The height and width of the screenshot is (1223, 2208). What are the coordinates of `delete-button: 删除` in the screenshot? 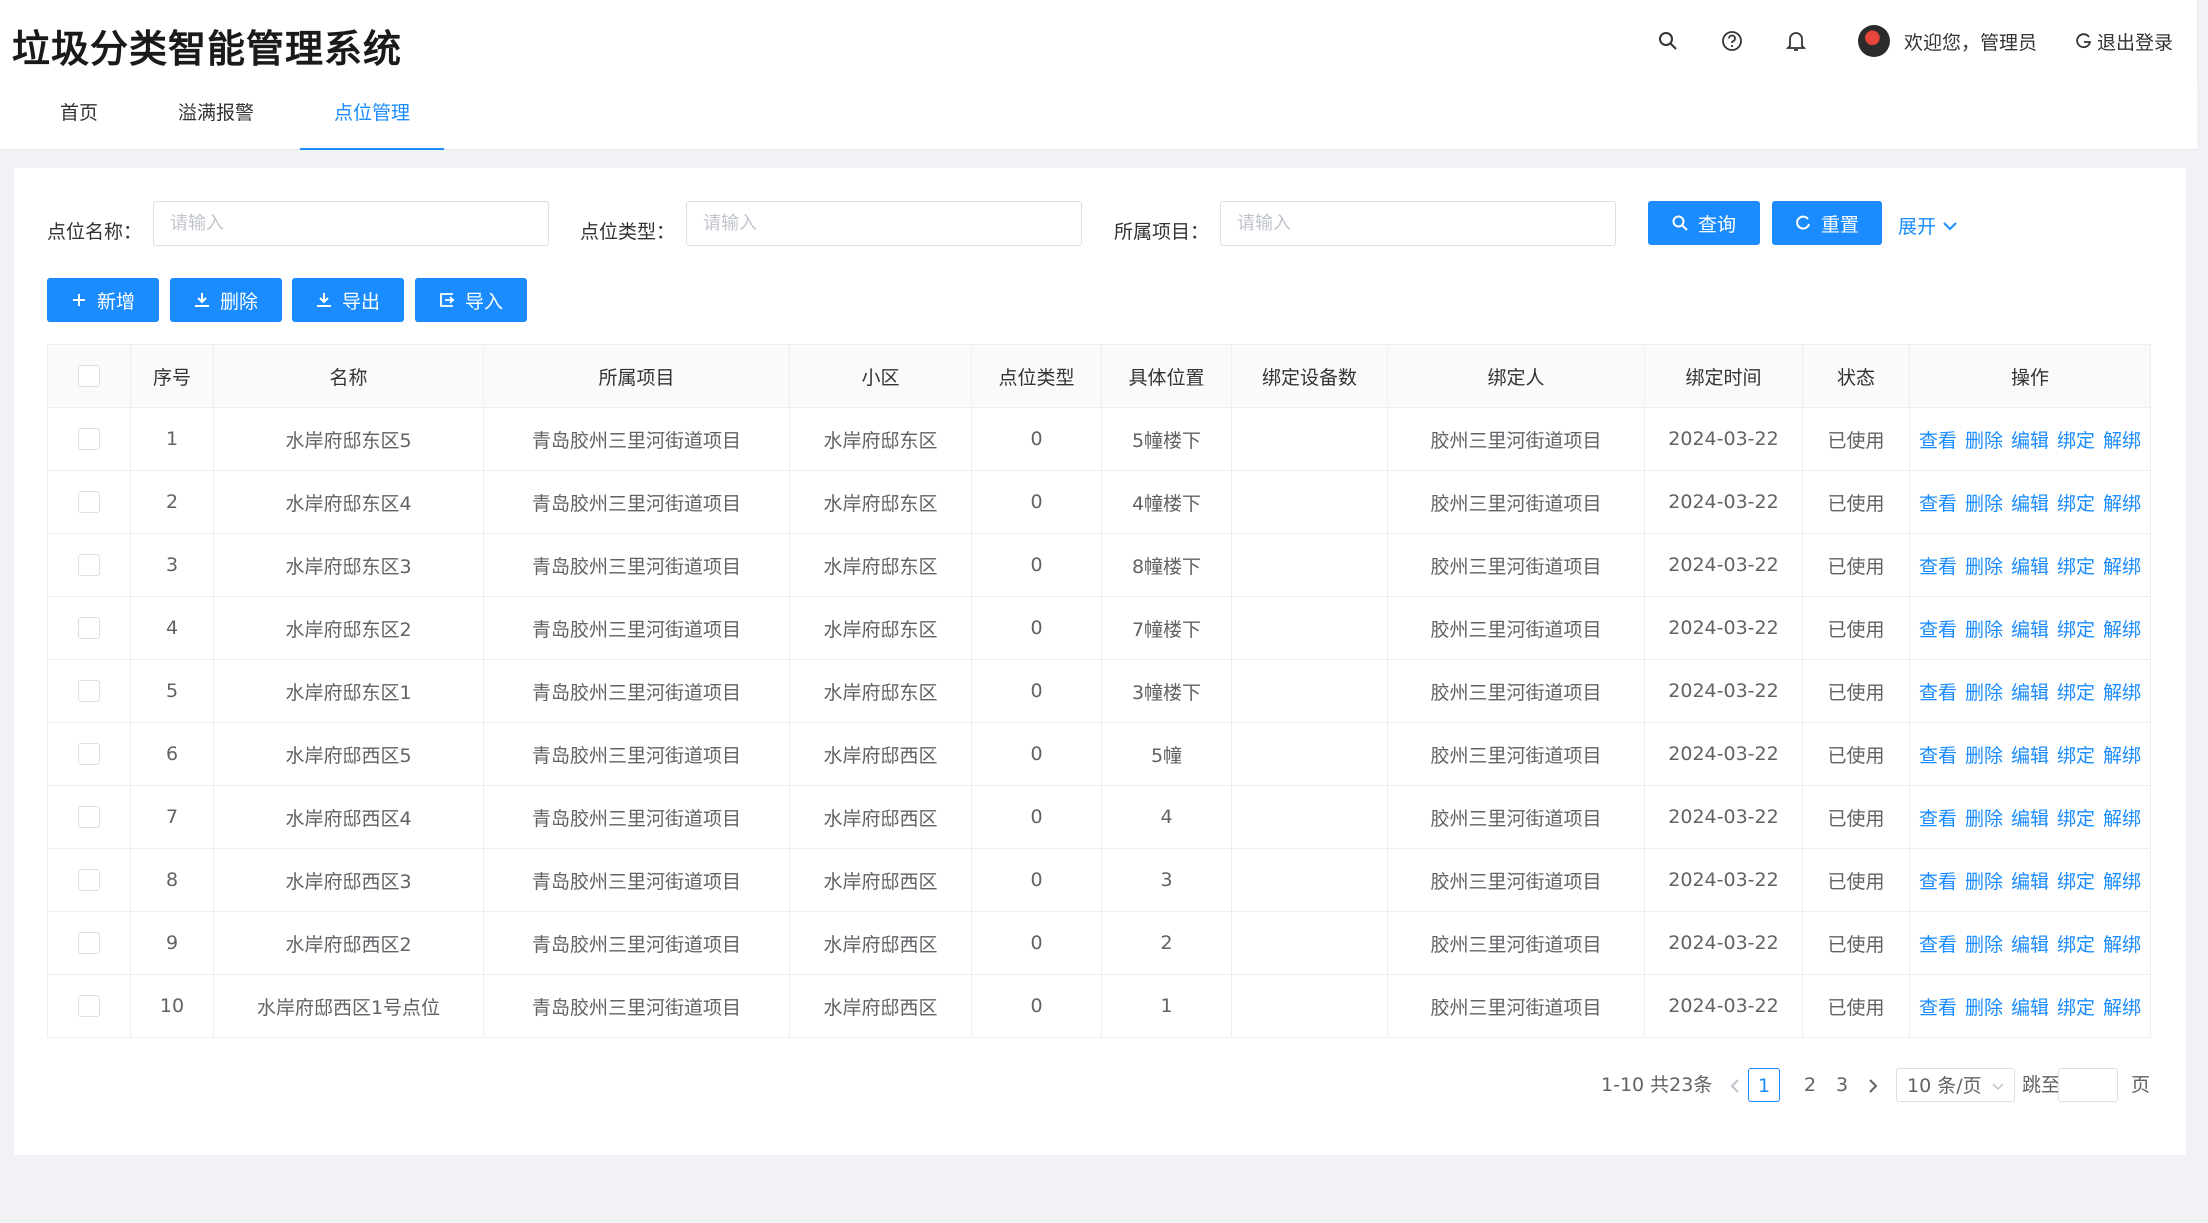 It's located at (226, 300).